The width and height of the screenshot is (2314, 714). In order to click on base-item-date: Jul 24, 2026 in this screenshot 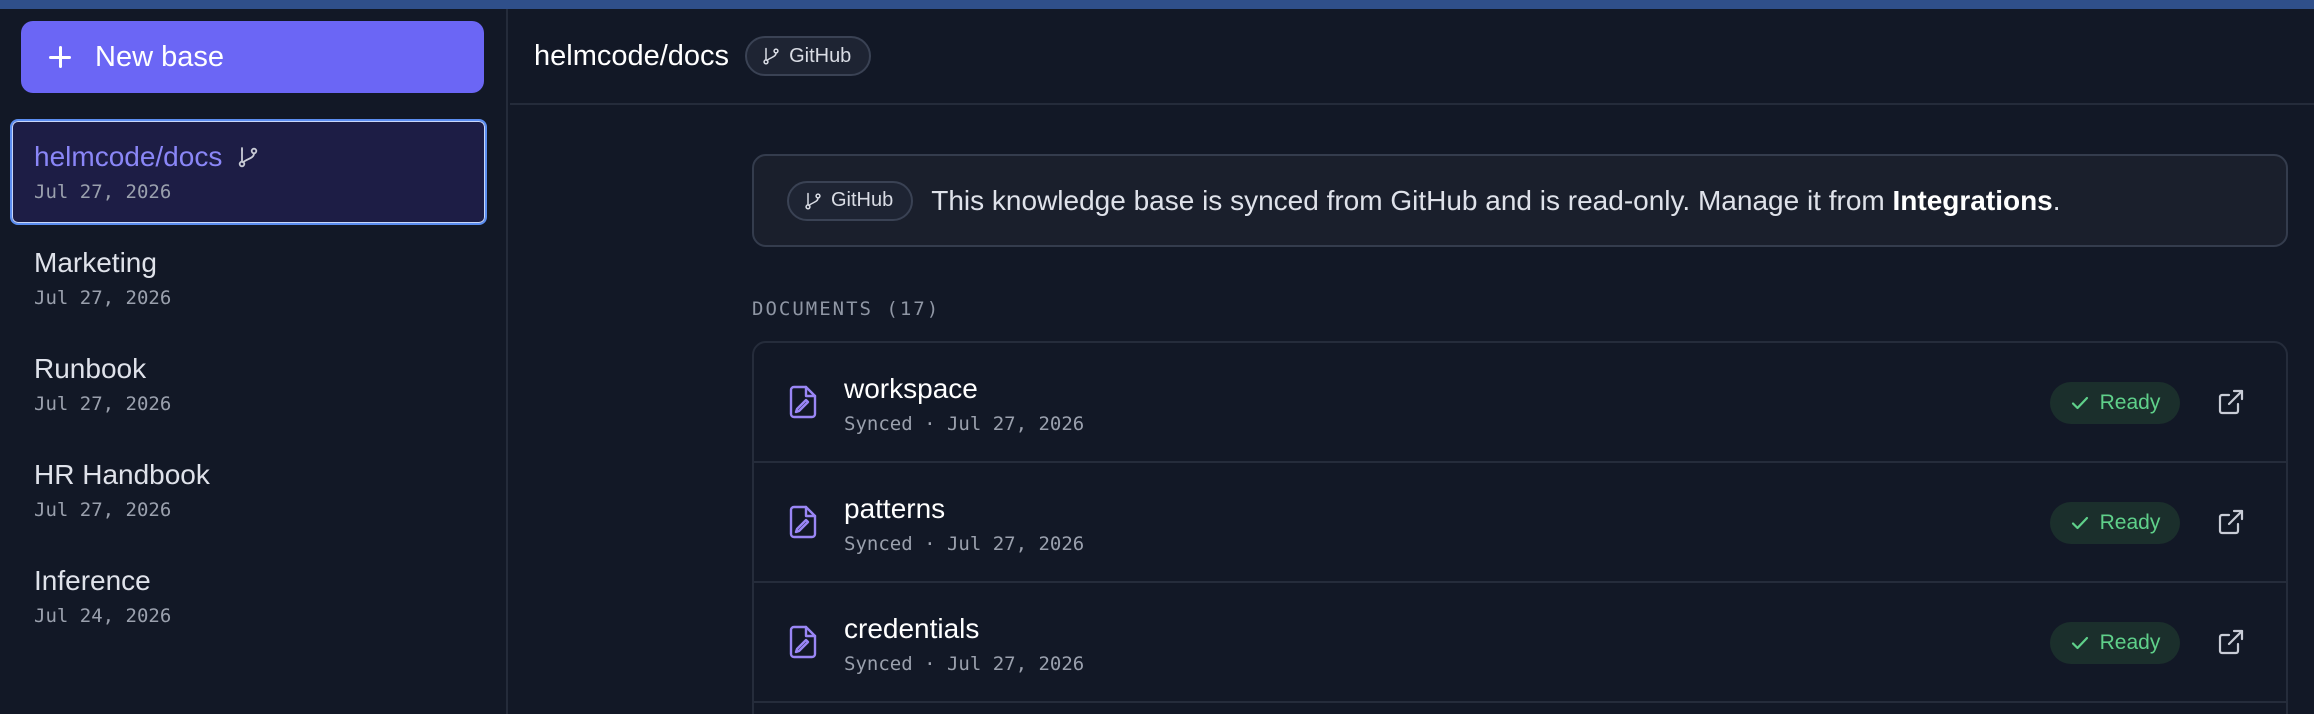, I will do `click(103, 616)`.